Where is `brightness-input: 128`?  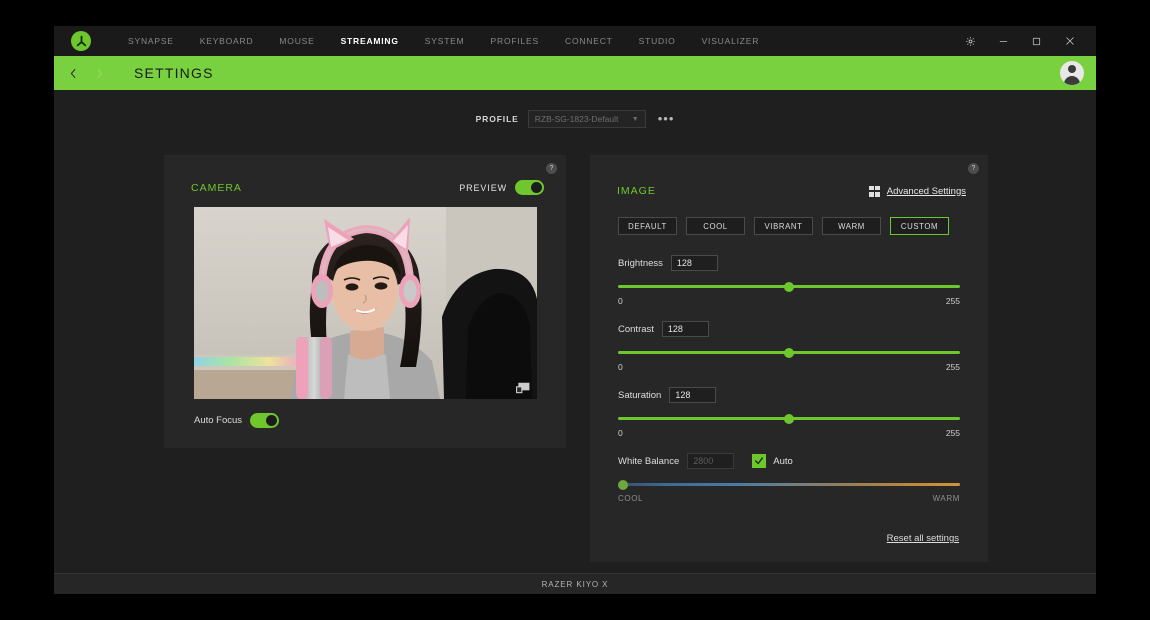 brightness-input: 128 is located at coordinates (694, 263).